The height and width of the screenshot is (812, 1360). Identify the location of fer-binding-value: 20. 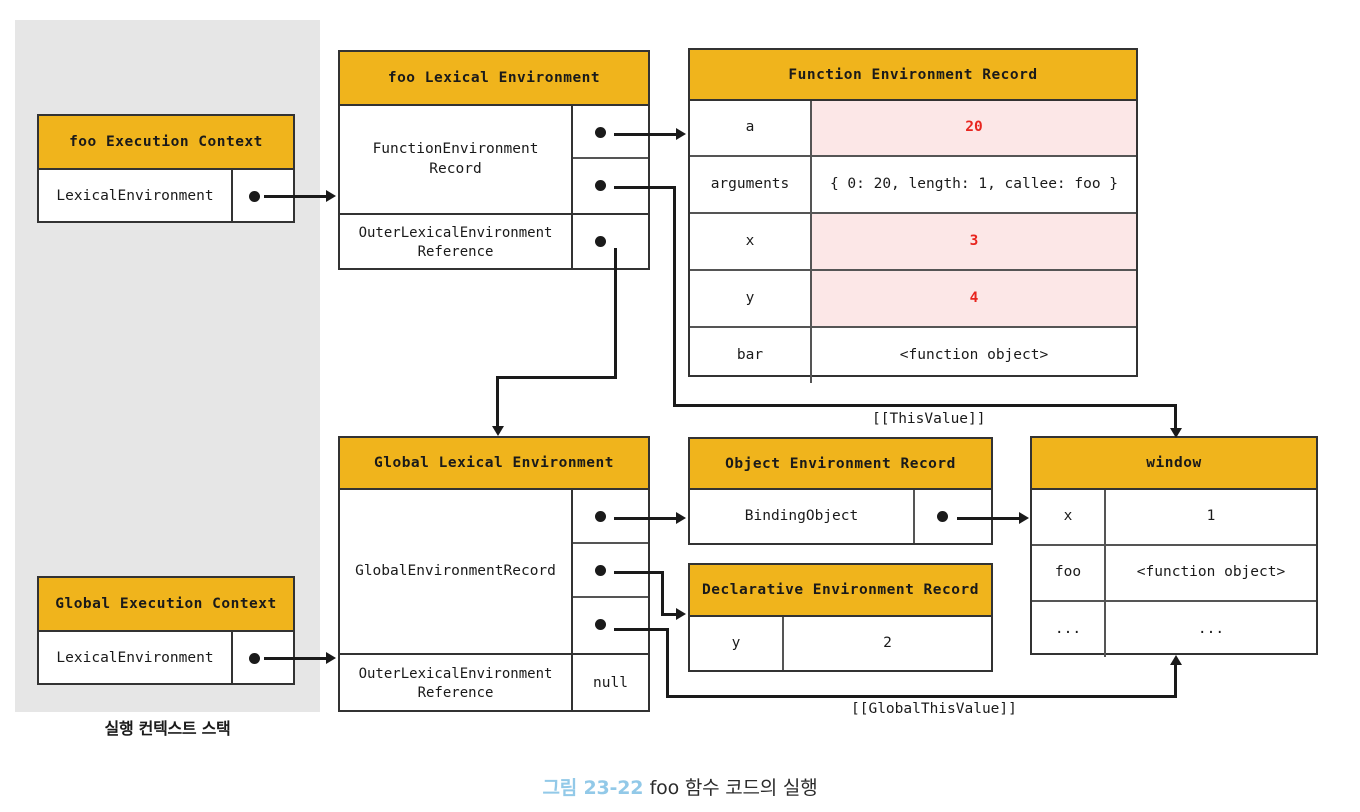
(974, 128).